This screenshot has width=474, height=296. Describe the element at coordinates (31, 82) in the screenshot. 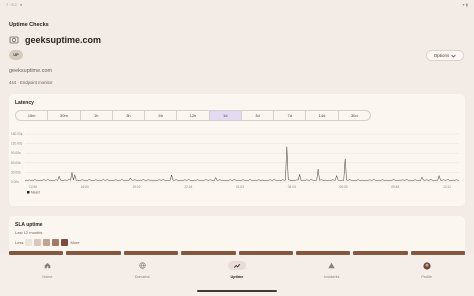

I see `site-description: 444 · Endpoint monitor` at that location.